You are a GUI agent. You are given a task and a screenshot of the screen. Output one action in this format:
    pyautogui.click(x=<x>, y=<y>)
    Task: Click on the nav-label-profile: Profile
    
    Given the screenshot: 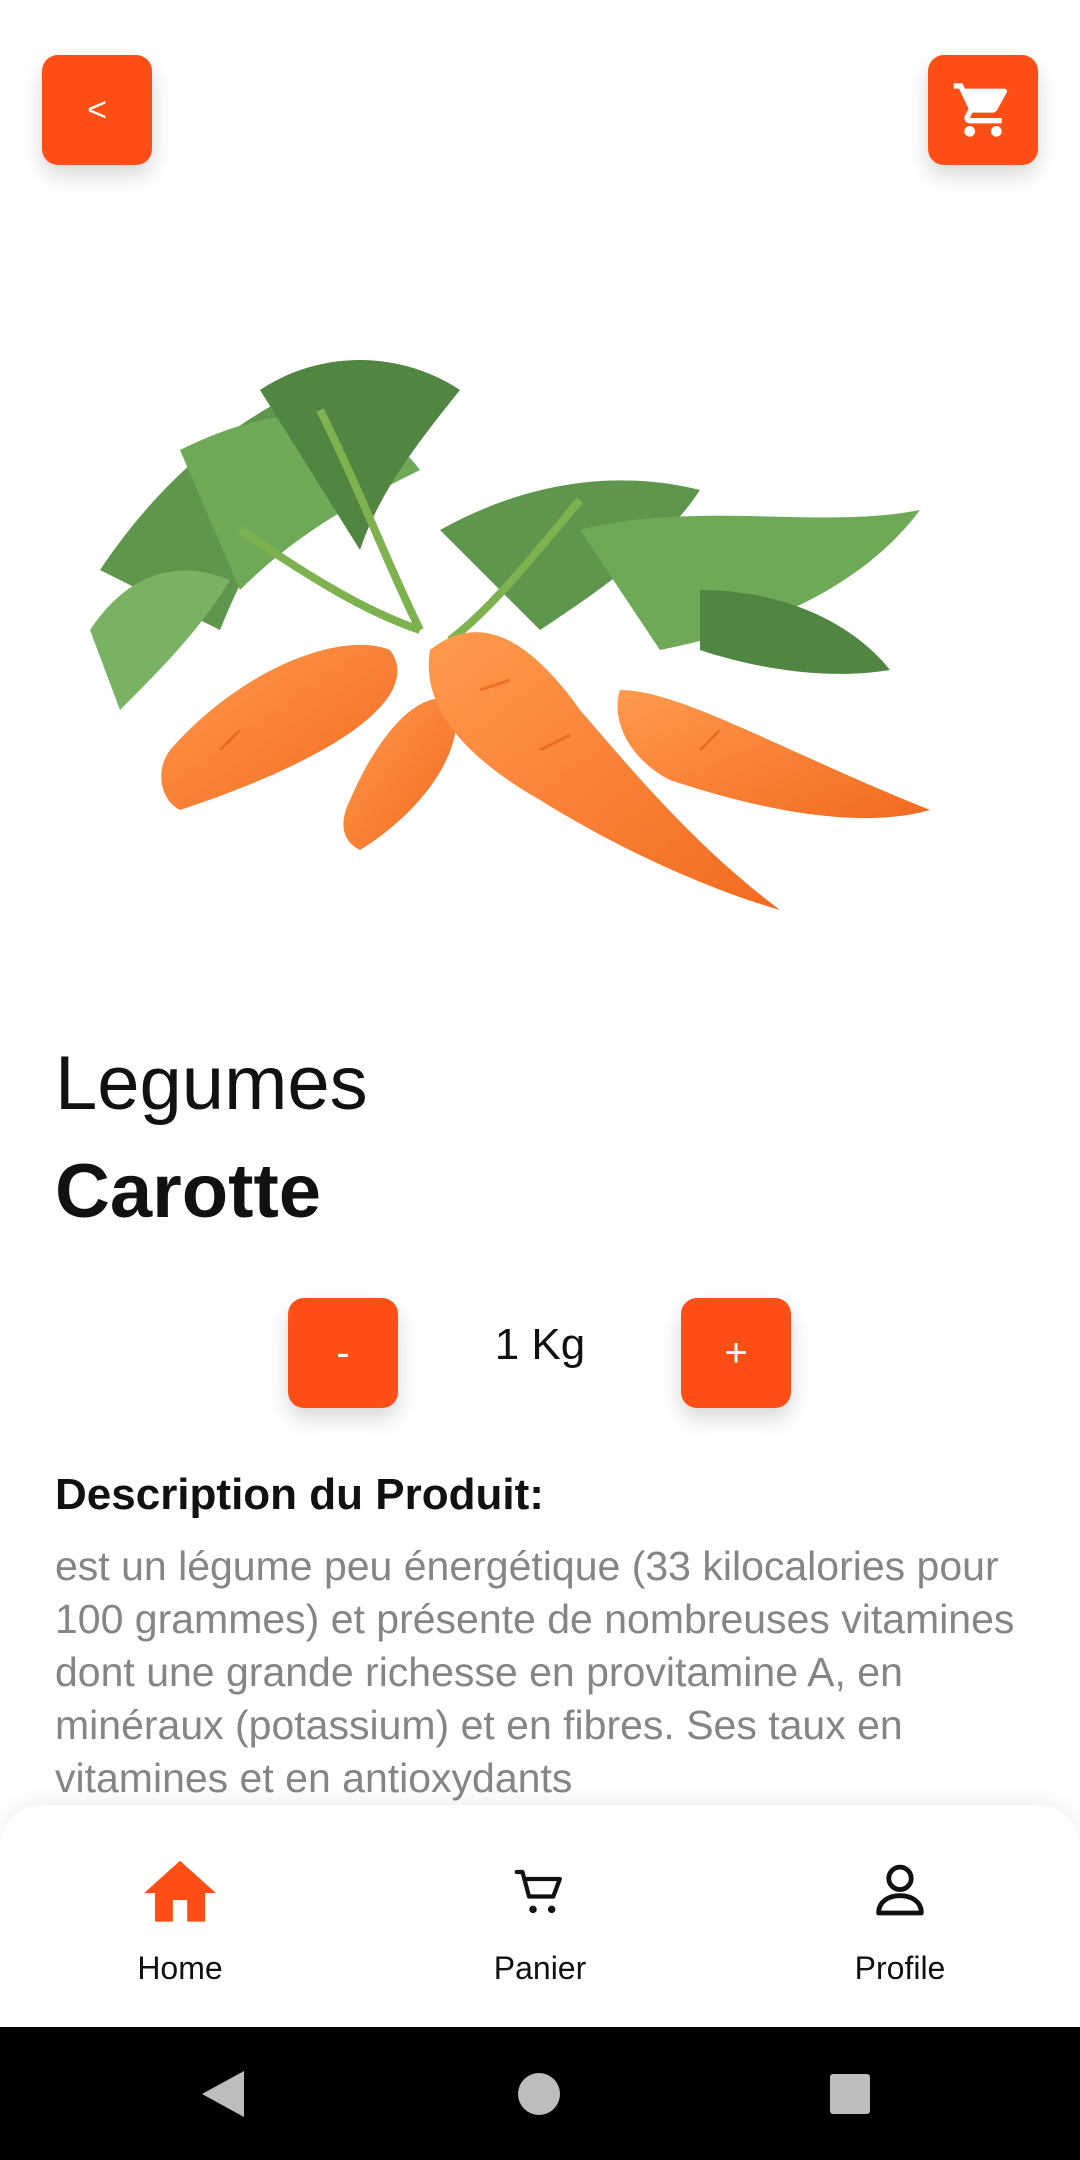 What is the action you would take?
    pyautogui.click(x=900, y=1968)
    